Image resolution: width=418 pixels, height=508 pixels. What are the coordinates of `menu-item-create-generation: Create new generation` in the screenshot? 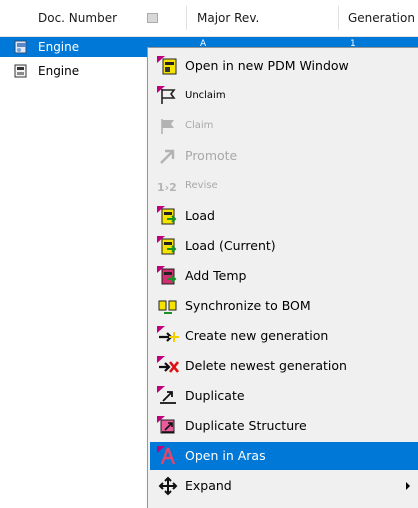 It's located at (284, 336).